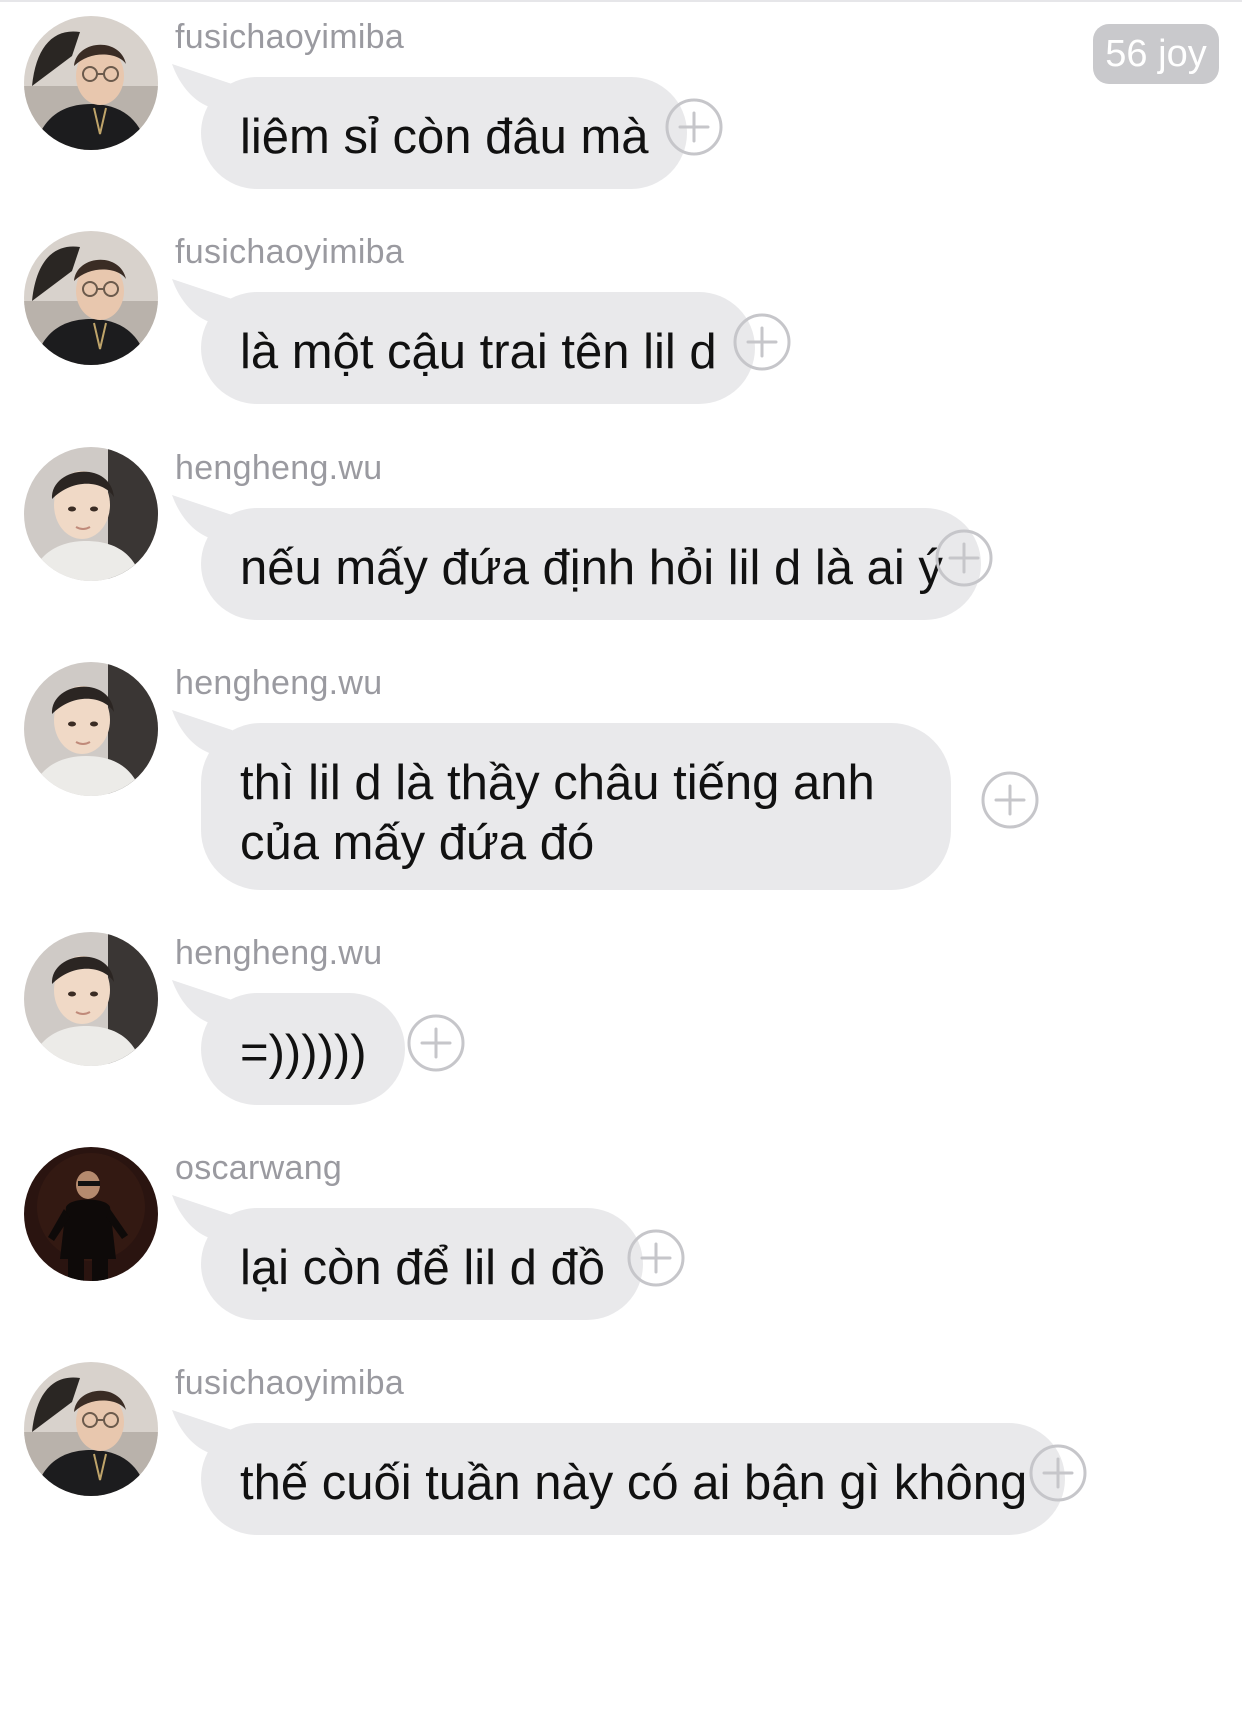  I want to click on message-text: =)))))), so click(303, 1053).